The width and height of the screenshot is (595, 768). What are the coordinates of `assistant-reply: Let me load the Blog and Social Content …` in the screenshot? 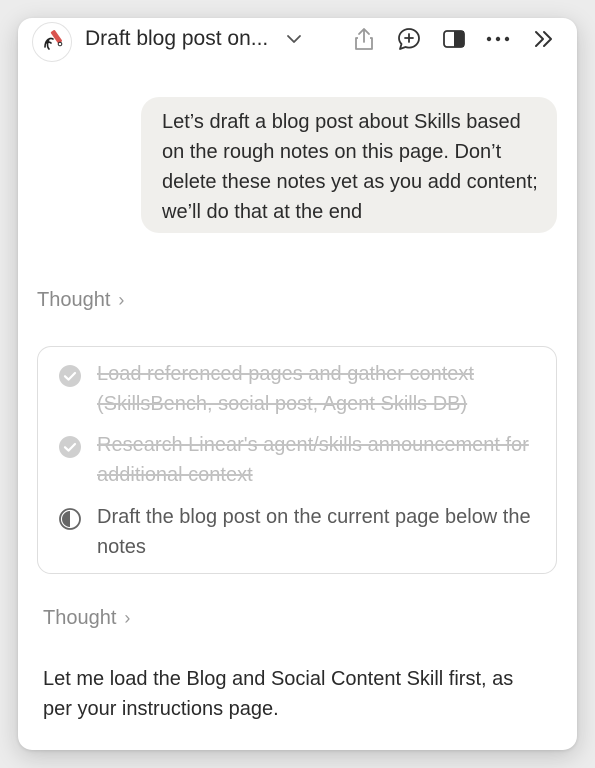 It's located at (278, 694).